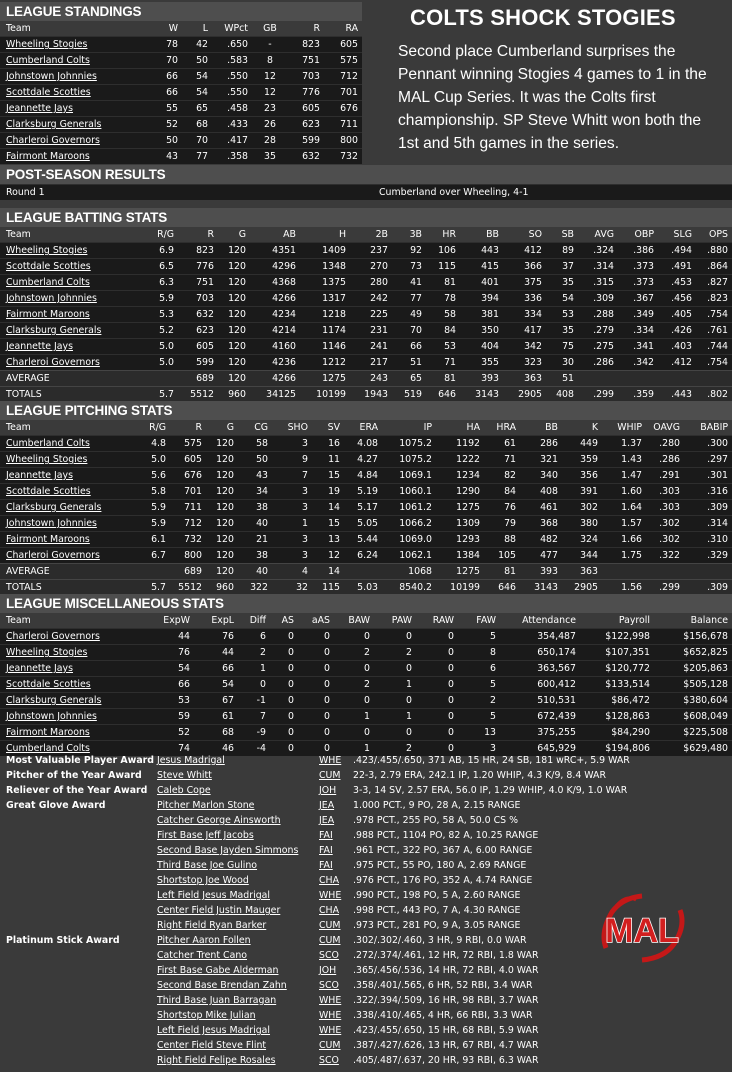 The height and width of the screenshot is (1072, 732). What do you see at coordinates (443, 266) in the screenshot?
I see `stat-cell: 115` at bounding box center [443, 266].